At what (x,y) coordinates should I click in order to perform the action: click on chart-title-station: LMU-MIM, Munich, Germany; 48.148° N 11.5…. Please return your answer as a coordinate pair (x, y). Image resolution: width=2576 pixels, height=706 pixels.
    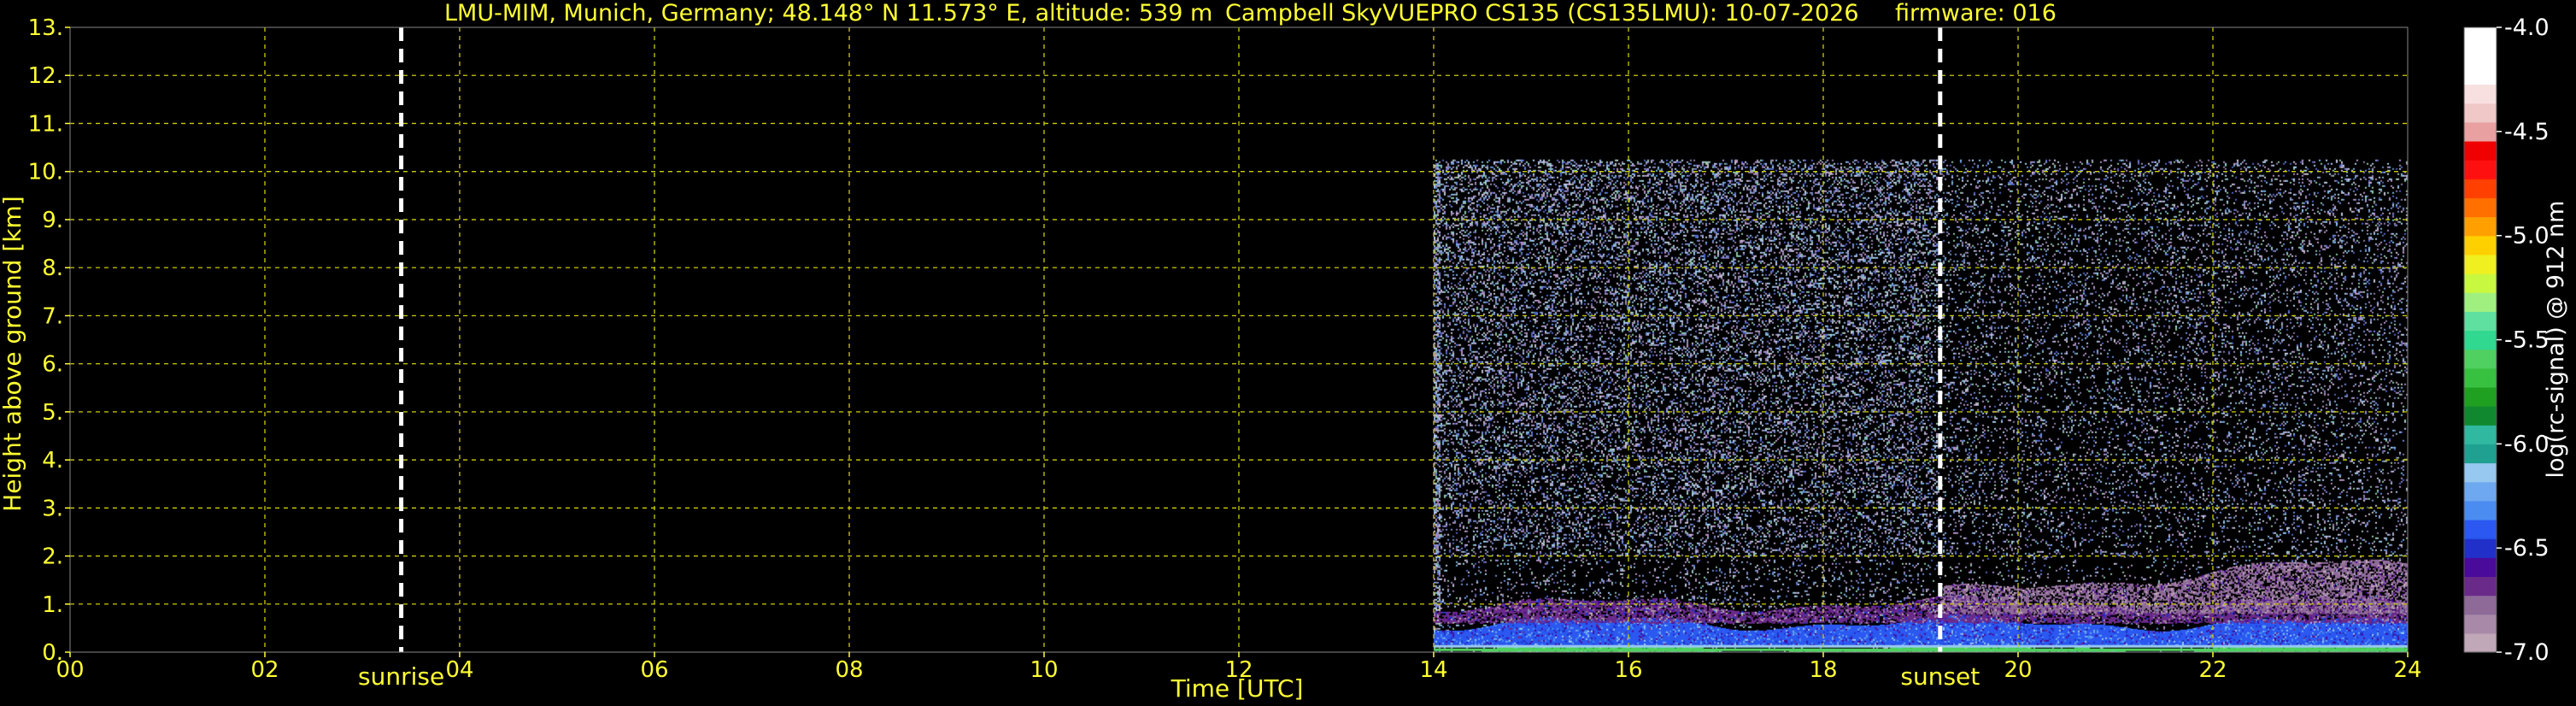
    Looking at the image, I should click on (828, 13).